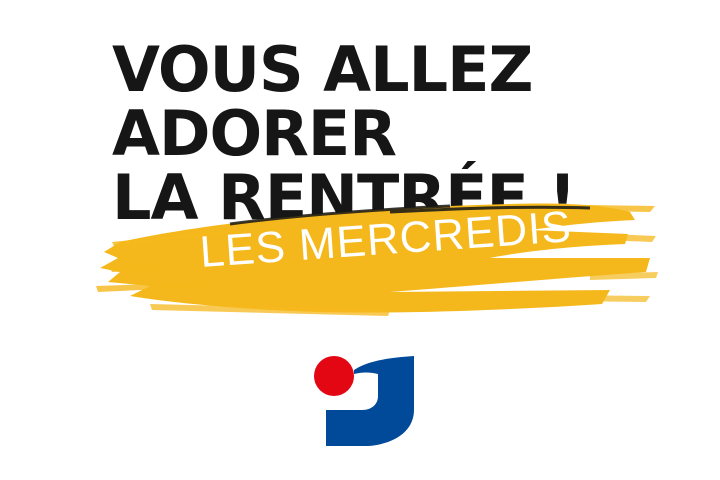 The height and width of the screenshot is (480, 720). I want to click on headline-line-2: ADORER, so click(254, 133).